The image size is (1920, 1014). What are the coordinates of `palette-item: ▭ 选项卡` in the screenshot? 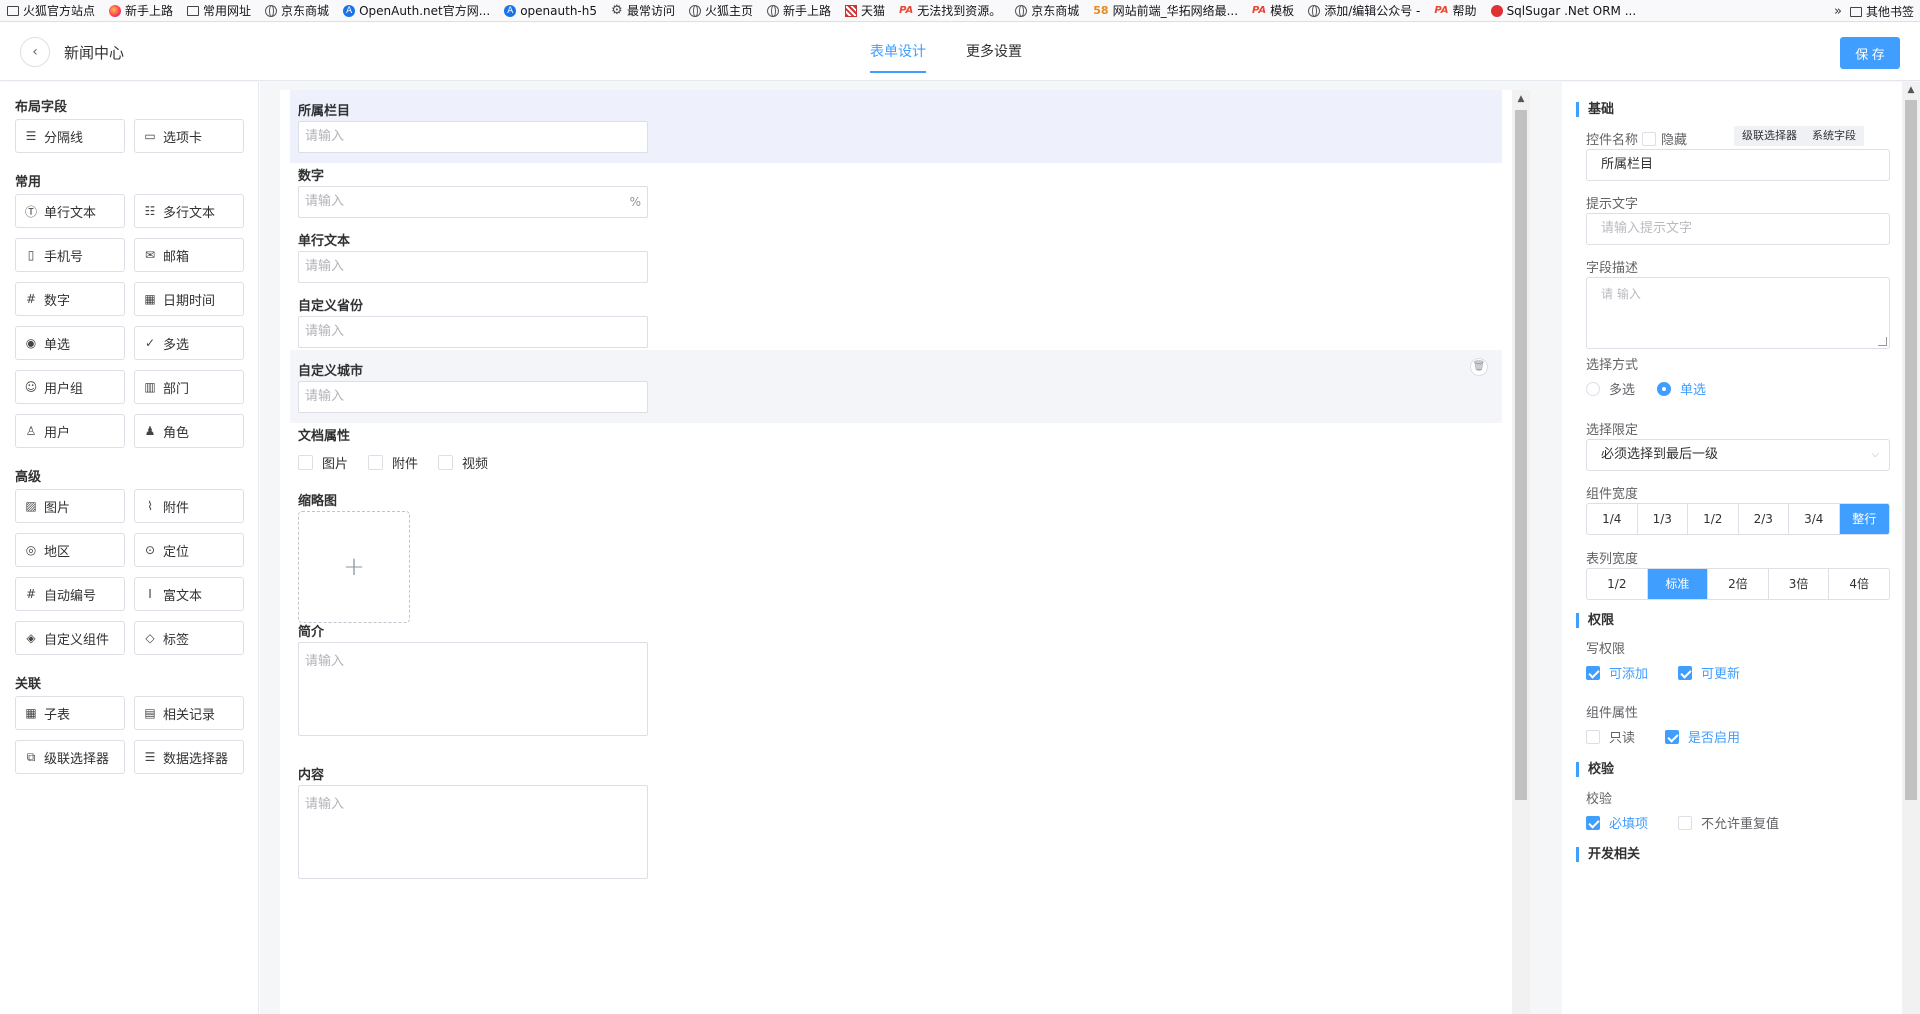 It's located at (189, 136).